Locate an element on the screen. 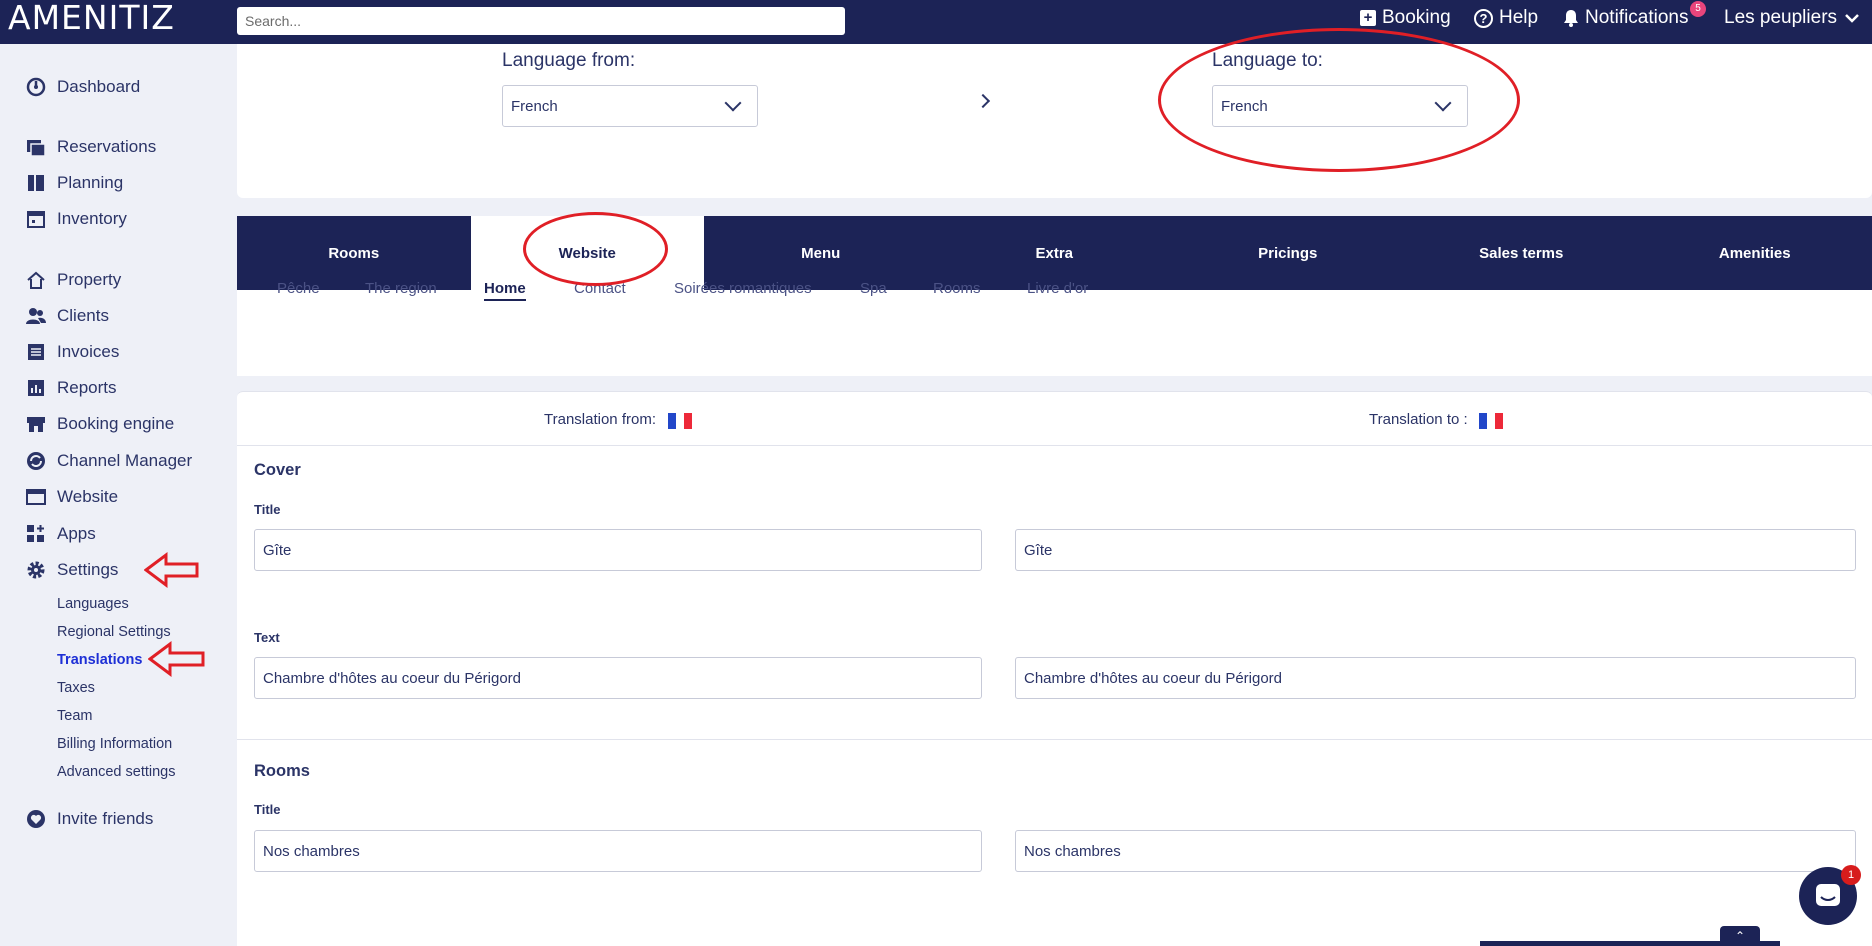 This screenshot has height=946, width=1872. page-subtabs is located at coordinates (1054, 333).